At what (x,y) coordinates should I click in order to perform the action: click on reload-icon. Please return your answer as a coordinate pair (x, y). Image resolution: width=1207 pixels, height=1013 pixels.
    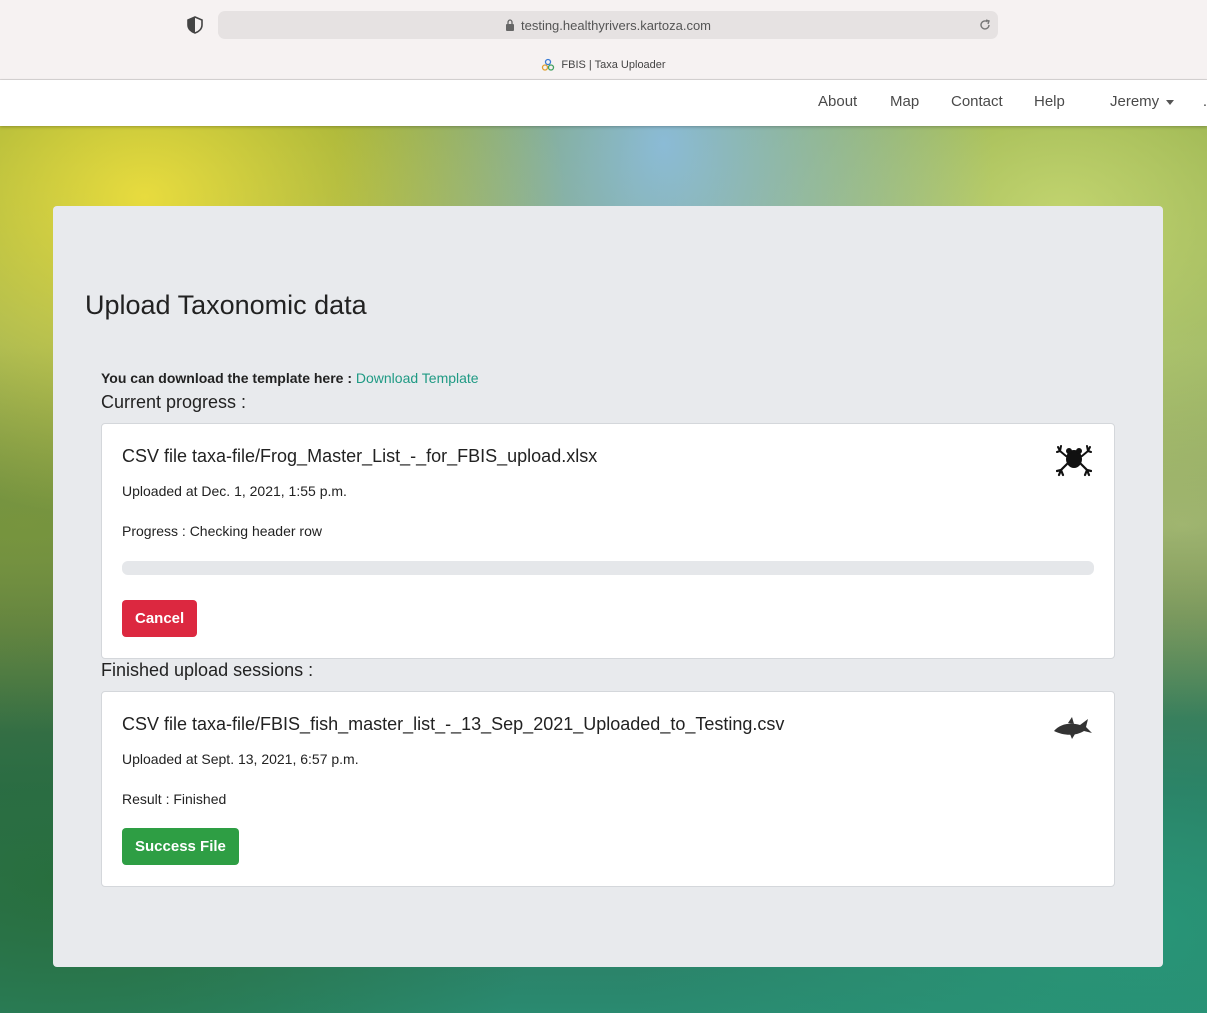
    Looking at the image, I should click on (985, 25).